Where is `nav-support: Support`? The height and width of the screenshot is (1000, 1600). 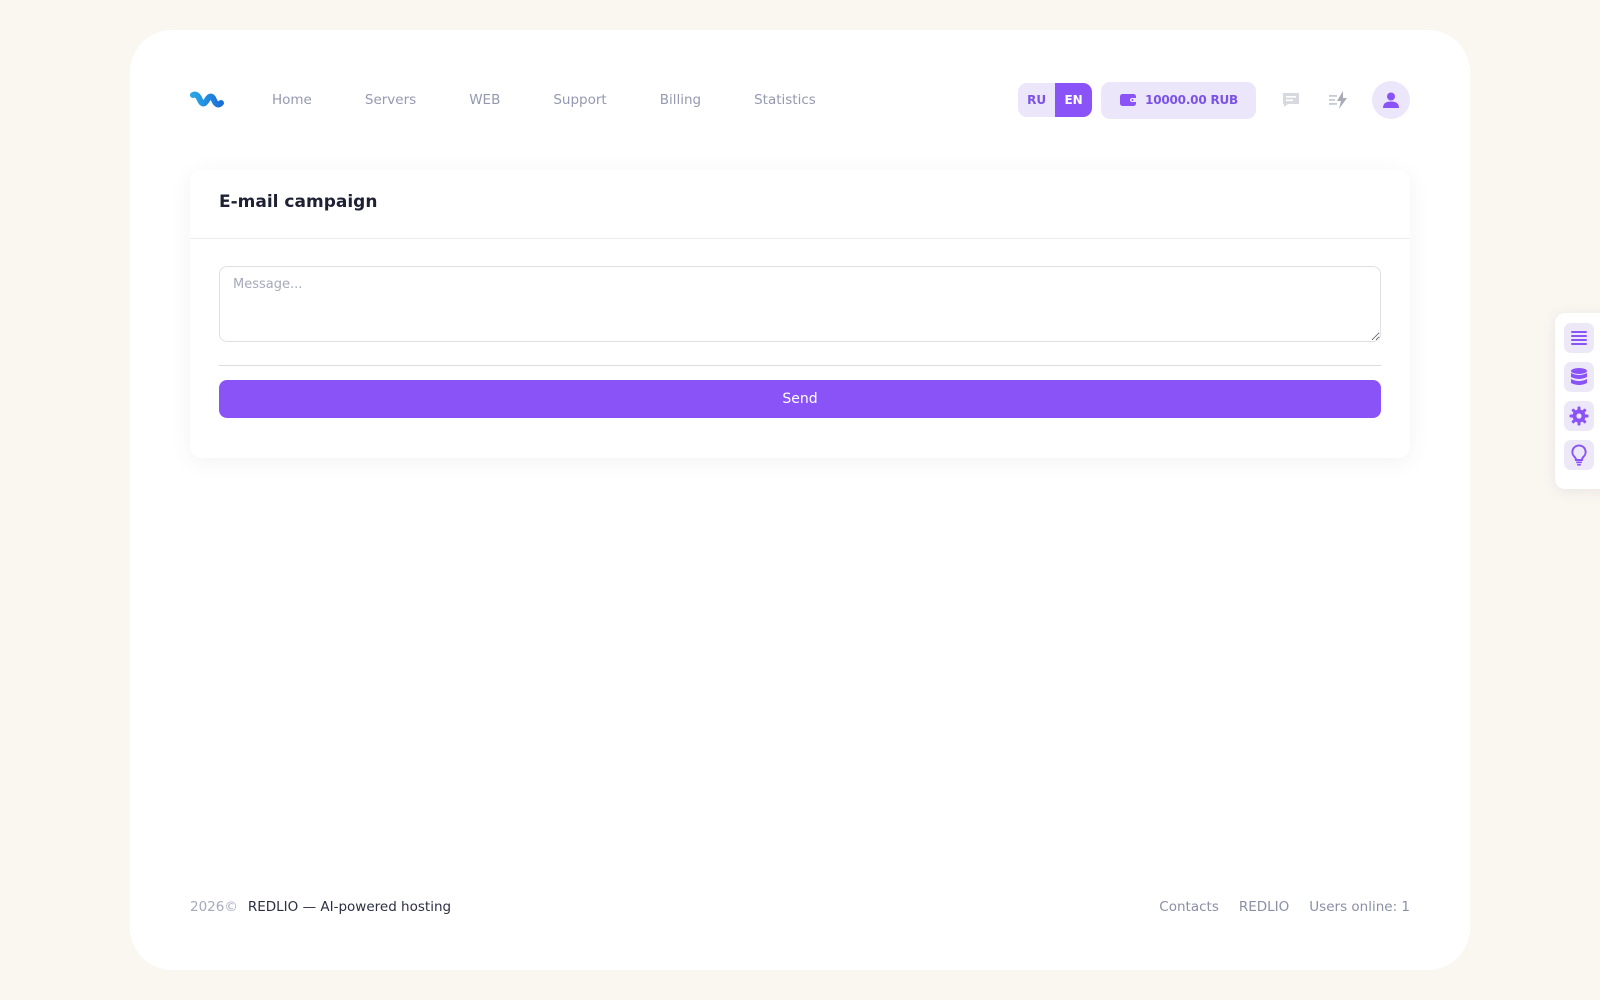
nav-support: Support is located at coordinates (579, 100).